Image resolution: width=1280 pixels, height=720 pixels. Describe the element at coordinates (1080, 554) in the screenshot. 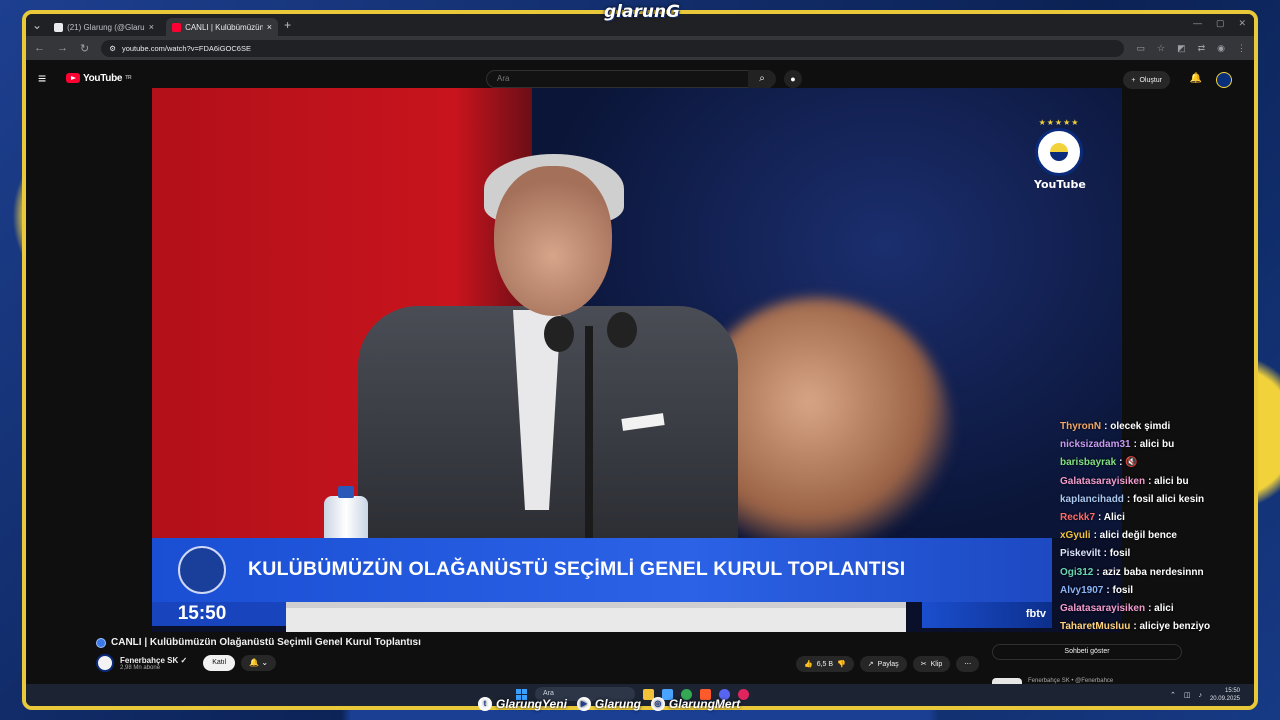

I see `chat-username: Piskevilt` at that location.